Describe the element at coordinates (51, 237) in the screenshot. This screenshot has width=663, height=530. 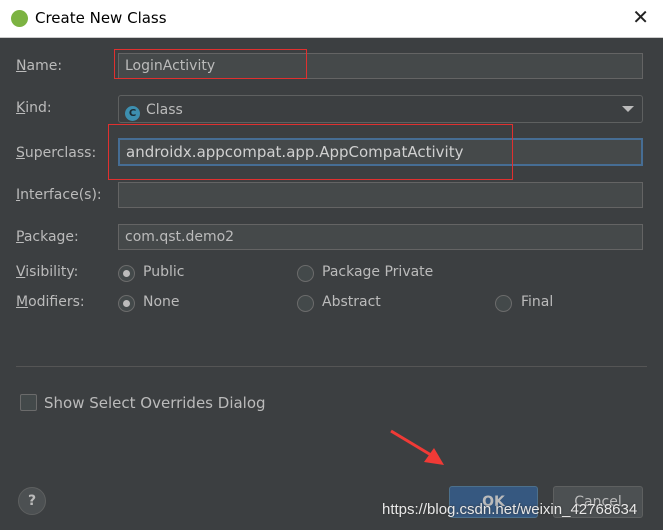
I see `label-text: ackage:` at that location.